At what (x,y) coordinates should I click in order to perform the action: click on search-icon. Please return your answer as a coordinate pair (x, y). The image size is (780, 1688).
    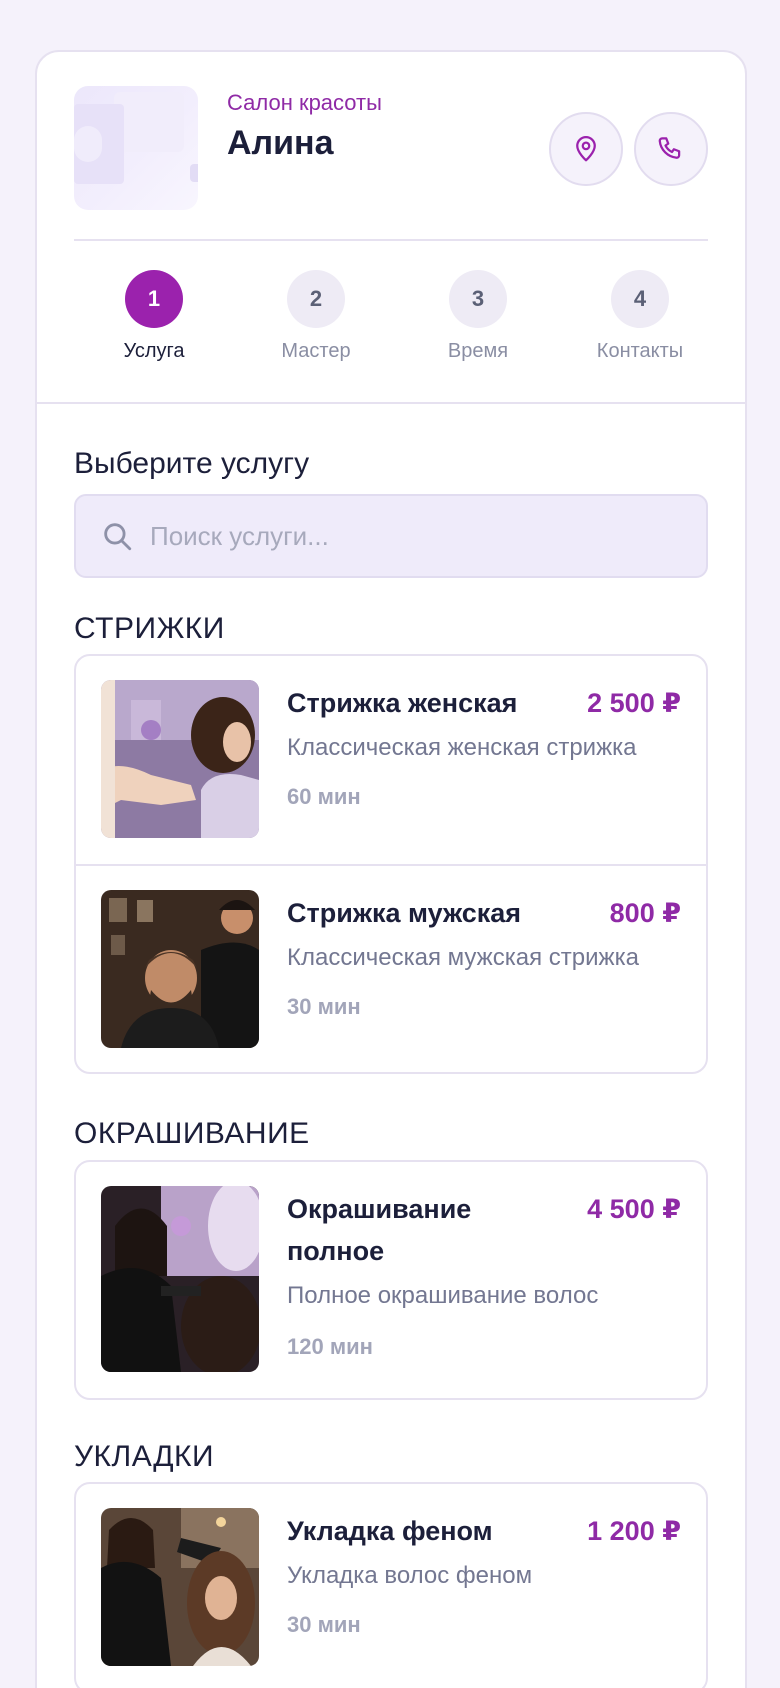
    Looking at the image, I should click on (118, 537).